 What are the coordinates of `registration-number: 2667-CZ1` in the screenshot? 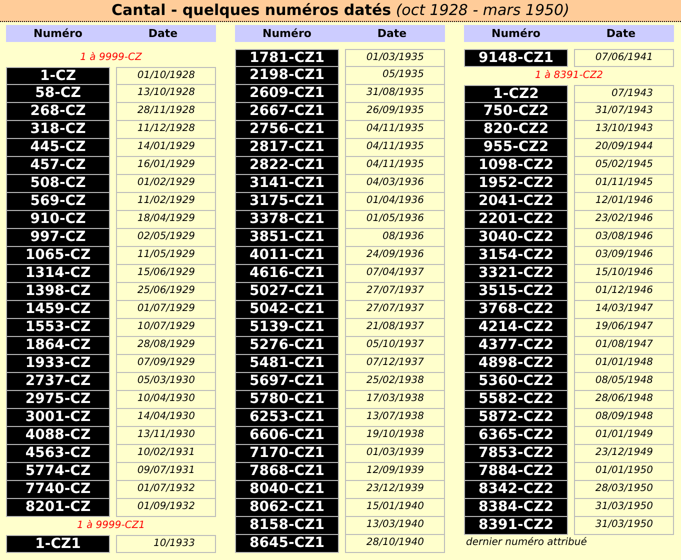 It's located at (287, 112).